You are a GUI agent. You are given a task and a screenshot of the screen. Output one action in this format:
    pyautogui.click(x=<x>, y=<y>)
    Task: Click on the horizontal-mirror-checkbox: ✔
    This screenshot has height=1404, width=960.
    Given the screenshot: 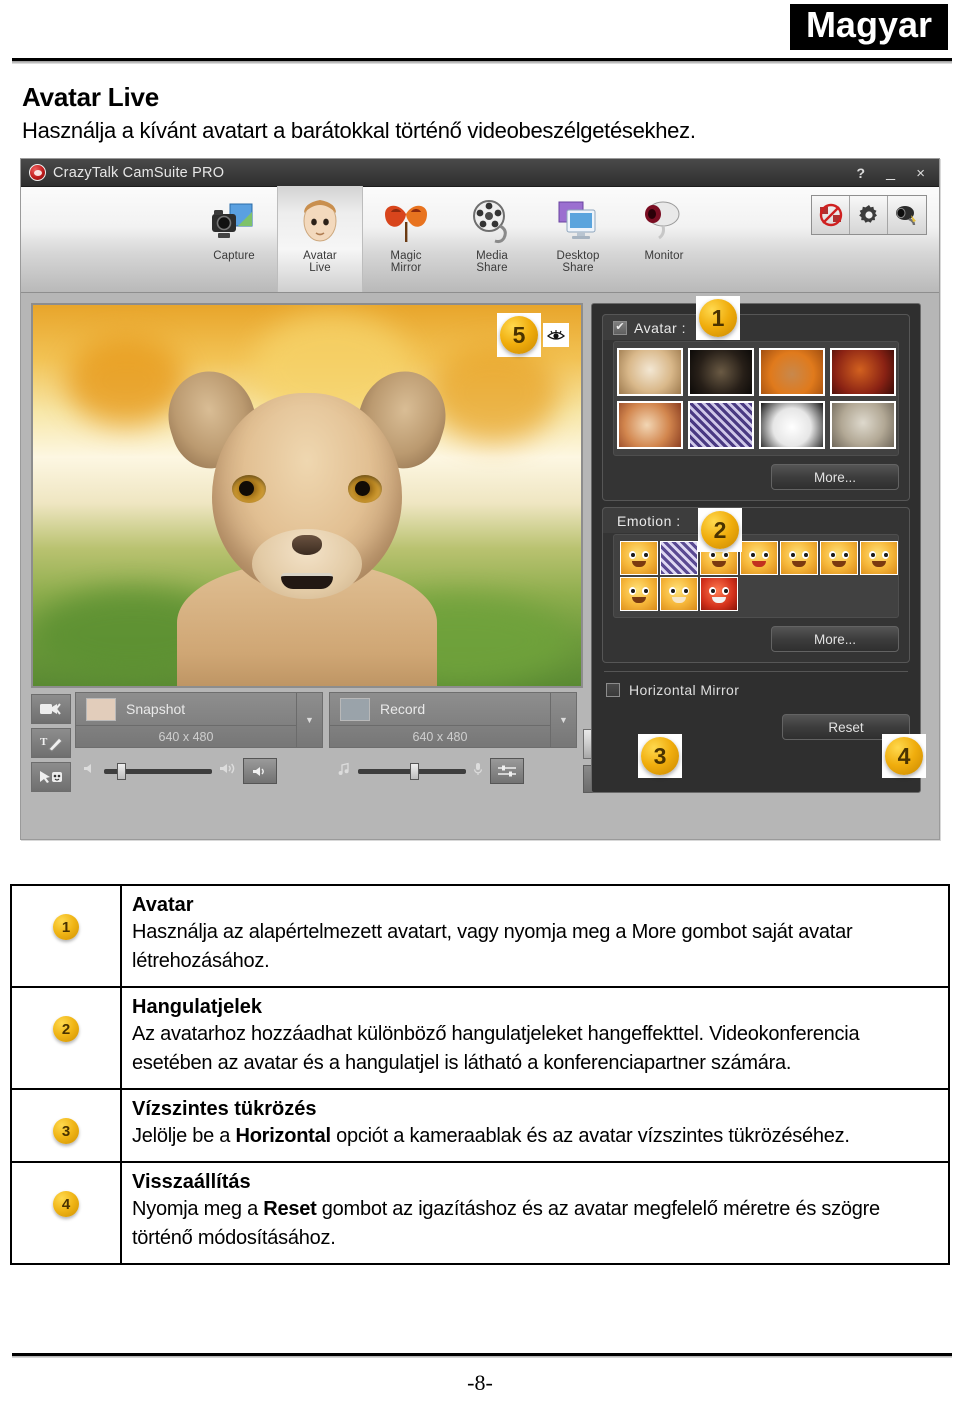 What is the action you would take?
    pyautogui.click(x=613, y=690)
    